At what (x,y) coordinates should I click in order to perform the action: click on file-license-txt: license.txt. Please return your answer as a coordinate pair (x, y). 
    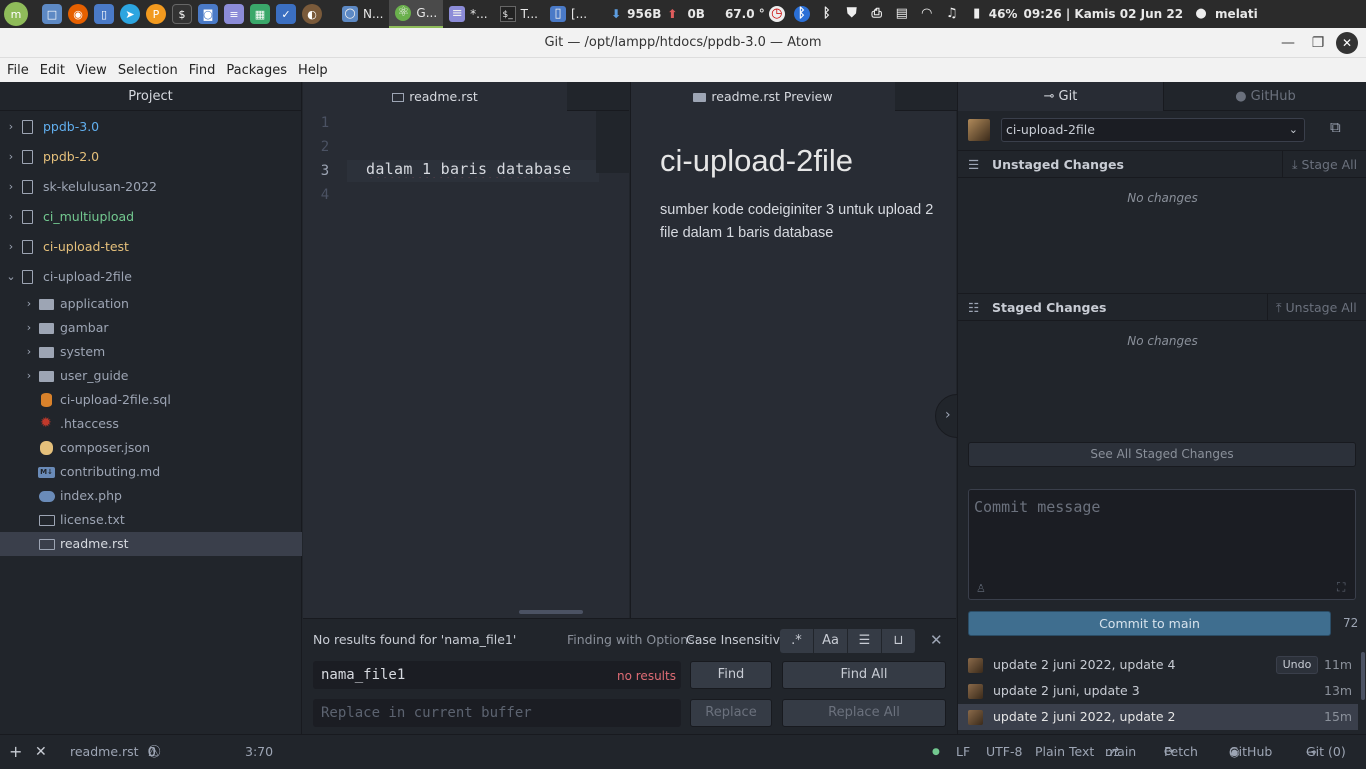
    Looking at the image, I should click on (151, 520).